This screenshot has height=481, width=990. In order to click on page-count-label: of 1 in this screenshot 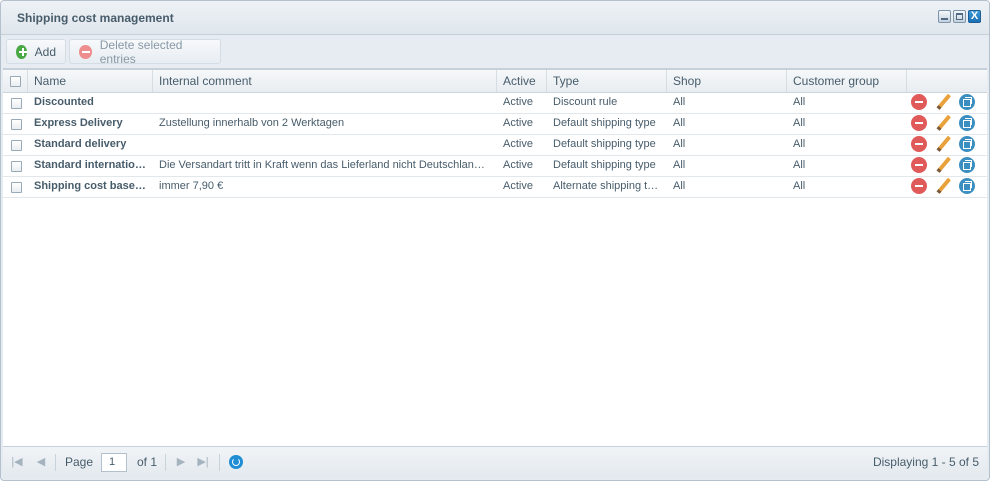, I will do `click(147, 462)`.